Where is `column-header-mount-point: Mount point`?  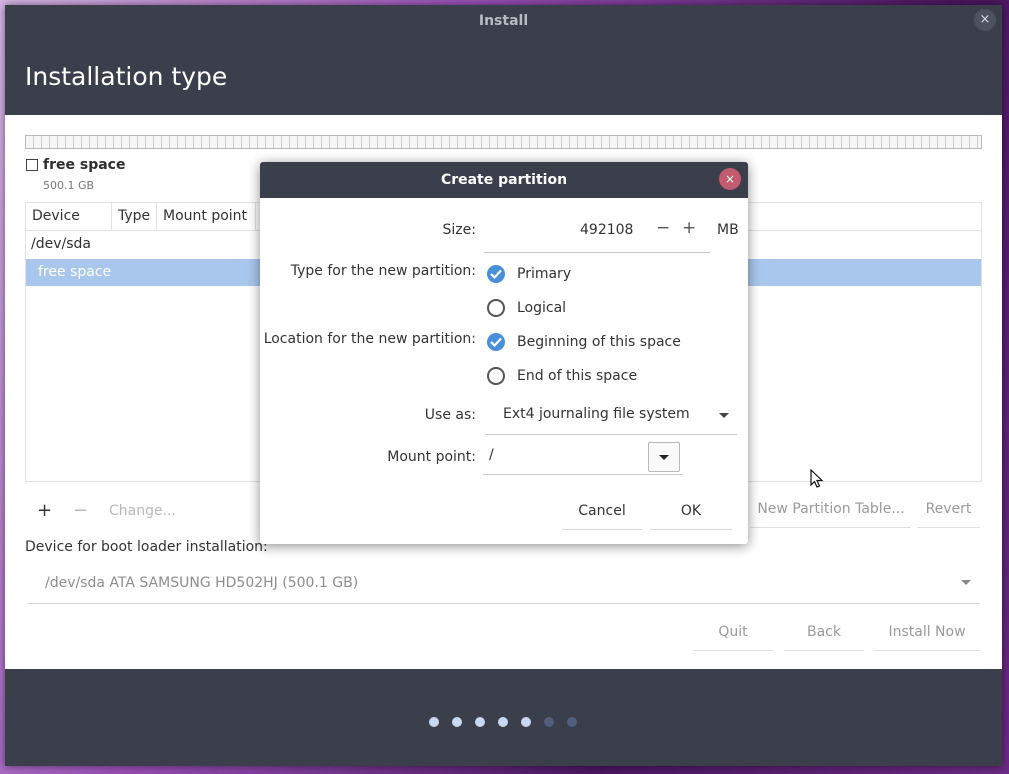 column-header-mount-point: Mount point is located at coordinates (206, 216).